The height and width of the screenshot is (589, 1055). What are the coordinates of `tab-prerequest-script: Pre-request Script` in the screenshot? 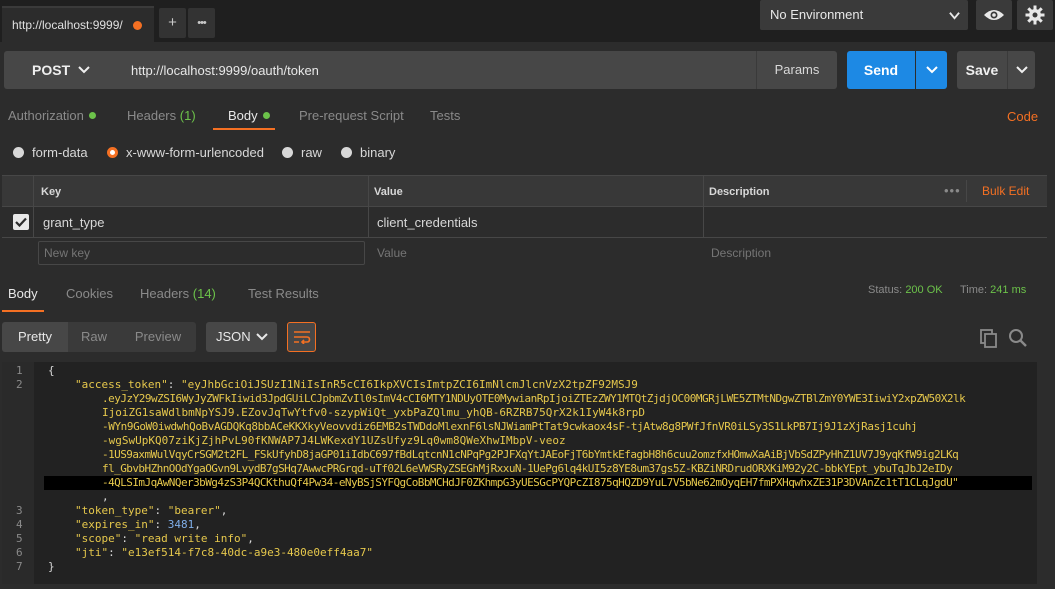 It's located at (351, 119).